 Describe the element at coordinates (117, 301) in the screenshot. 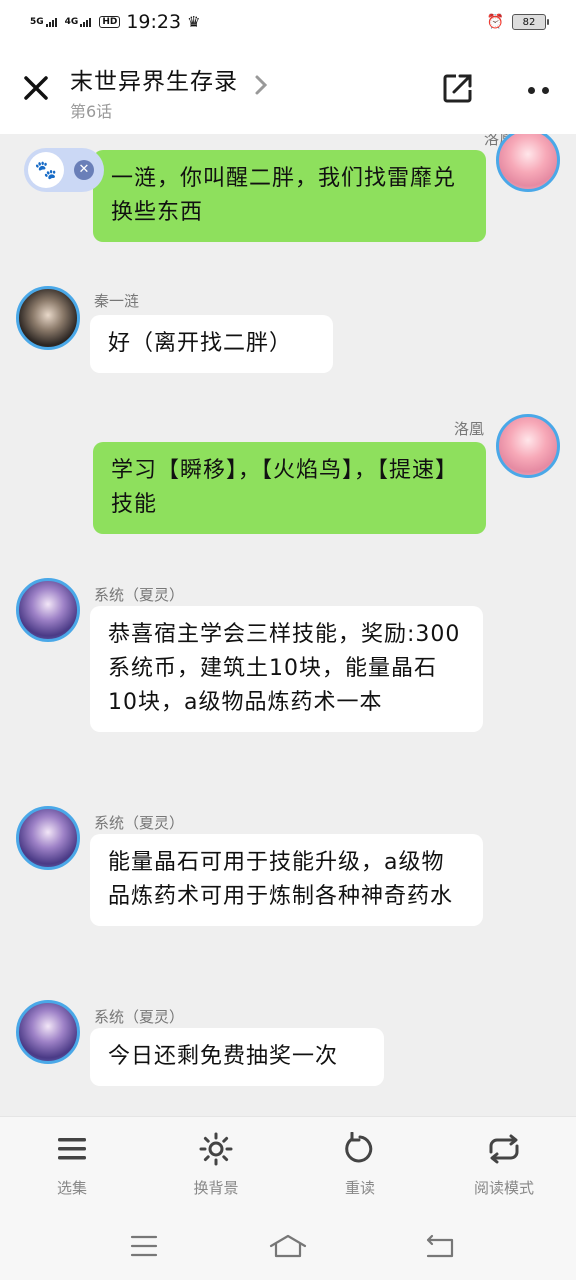

I see `sender-name: 秦一涟` at that location.